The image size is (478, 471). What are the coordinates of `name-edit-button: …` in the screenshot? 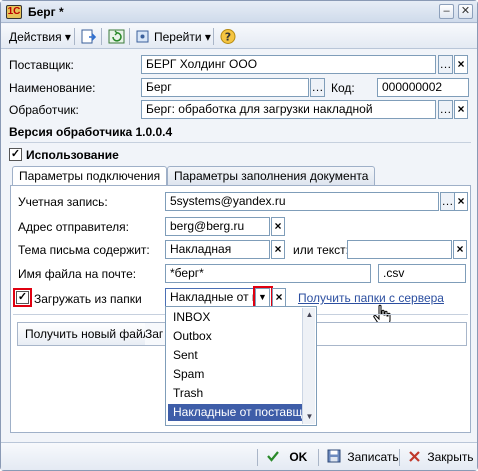 It's located at (317, 87).